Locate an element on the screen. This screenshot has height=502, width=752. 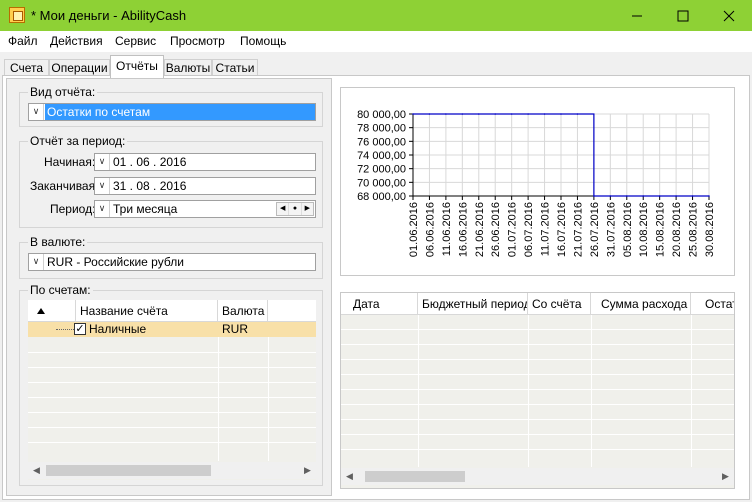
x-tick-label: 16.07.2016 is located at coordinates (562, 229).